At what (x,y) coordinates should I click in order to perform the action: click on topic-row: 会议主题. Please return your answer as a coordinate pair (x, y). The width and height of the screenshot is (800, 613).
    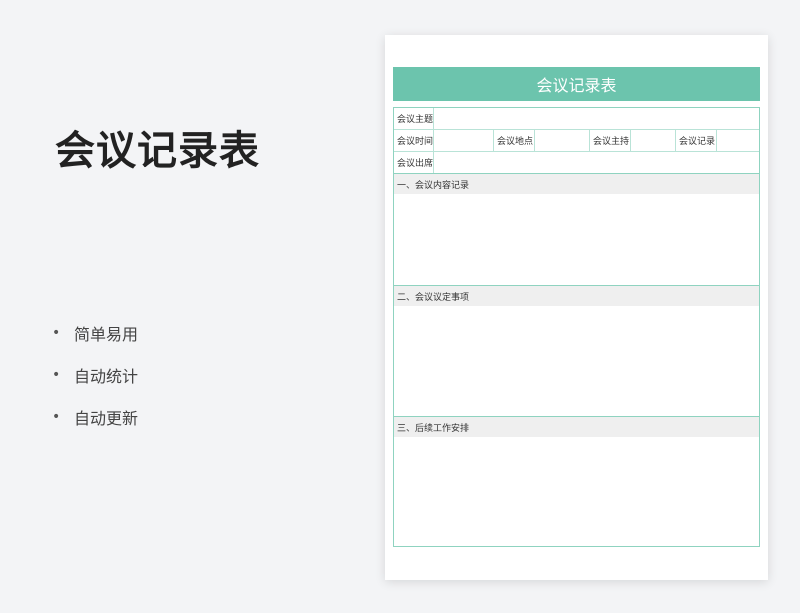
    Looking at the image, I should click on (576, 119).